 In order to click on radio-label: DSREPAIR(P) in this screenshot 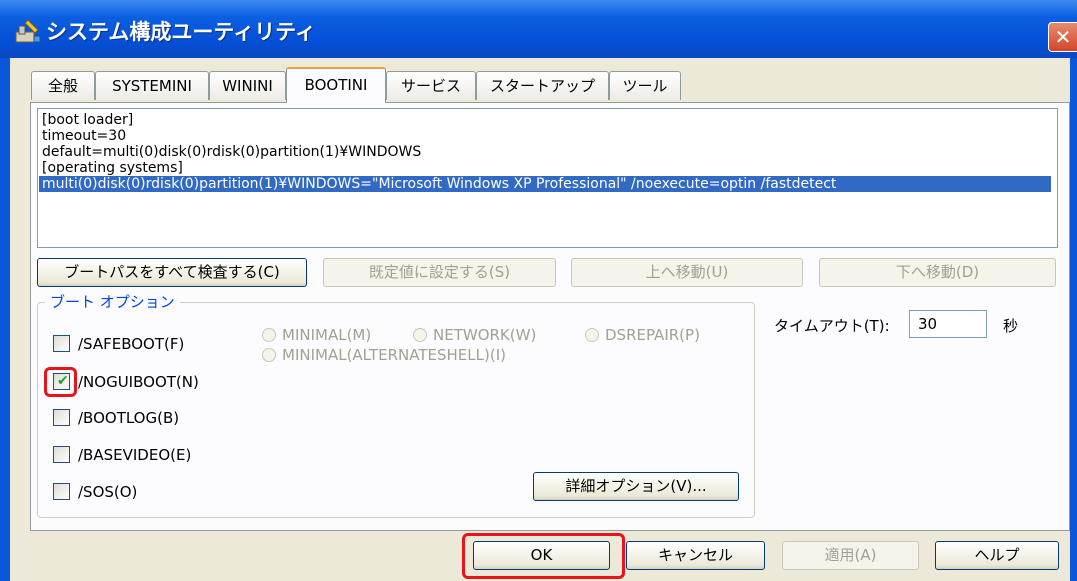, I will do `click(652, 335)`.